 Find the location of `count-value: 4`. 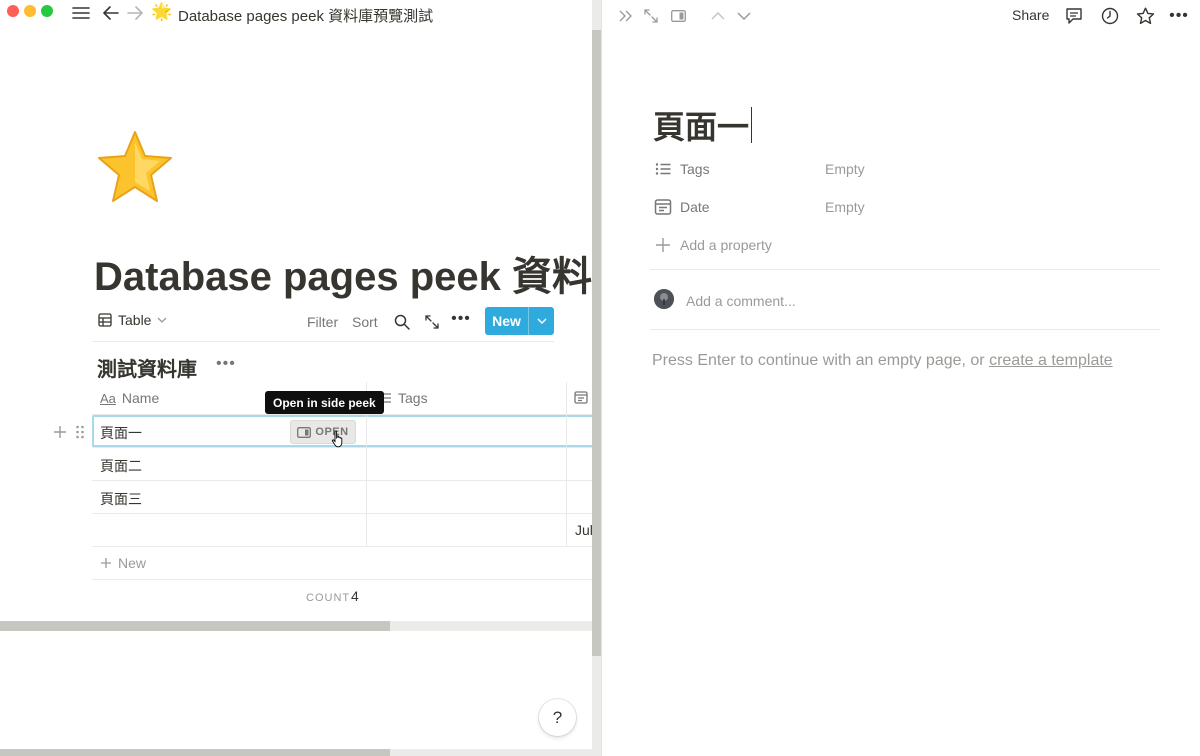

count-value: 4 is located at coordinates (355, 596).